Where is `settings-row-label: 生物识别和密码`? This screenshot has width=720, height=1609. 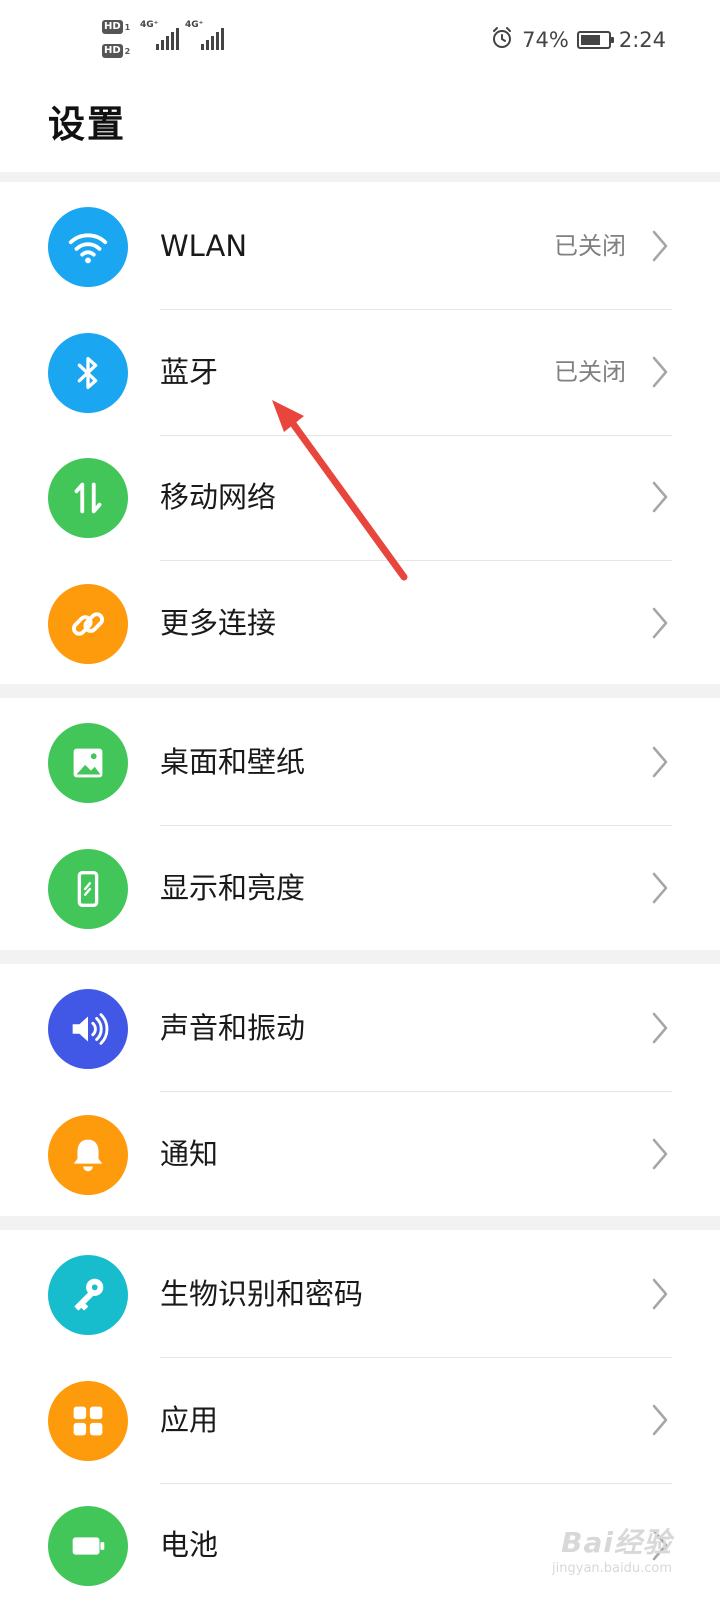
settings-row-label: 生物识别和密码 is located at coordinates (262, 1294).